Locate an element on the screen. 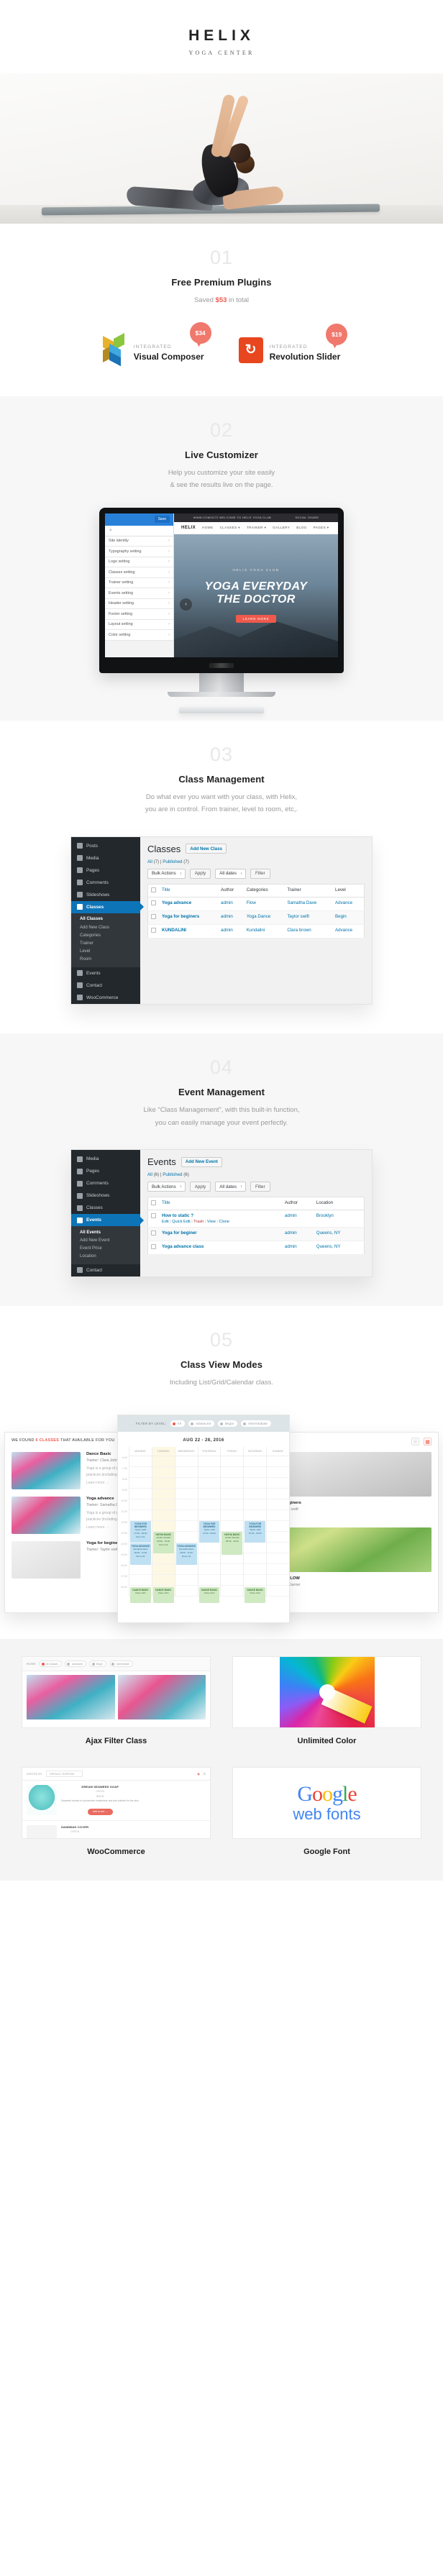 This screenshot has height=2576, width=443. select-all-checkbox is located at coordinates (153, 1203).